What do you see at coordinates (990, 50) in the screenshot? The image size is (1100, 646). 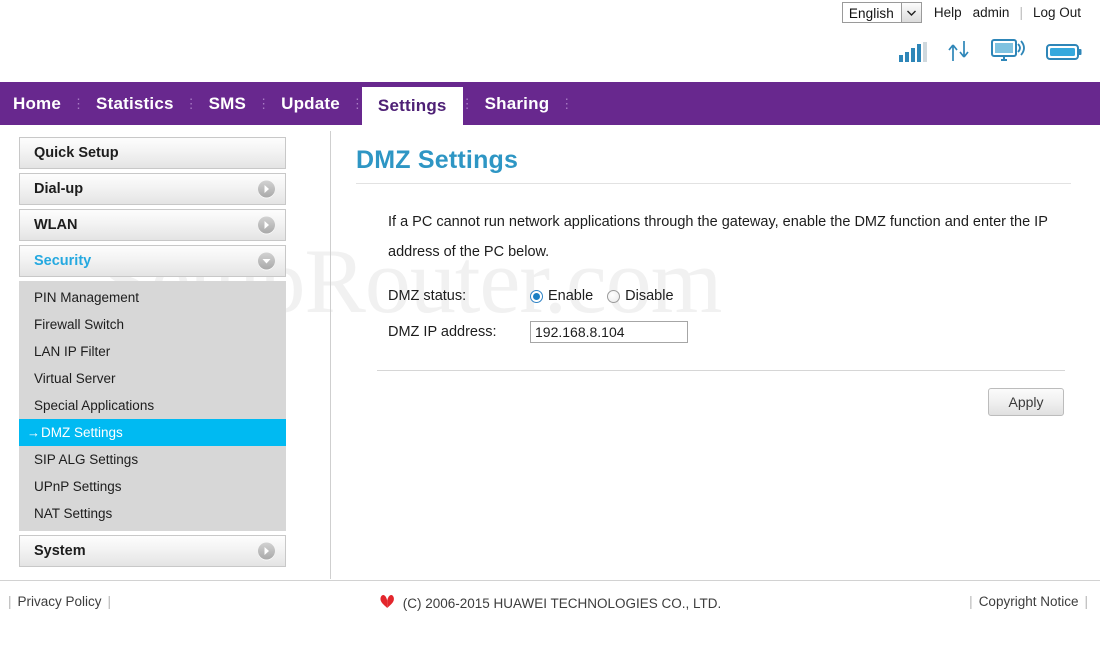 I see `status-icon-row` at bounding box center [990, 50].